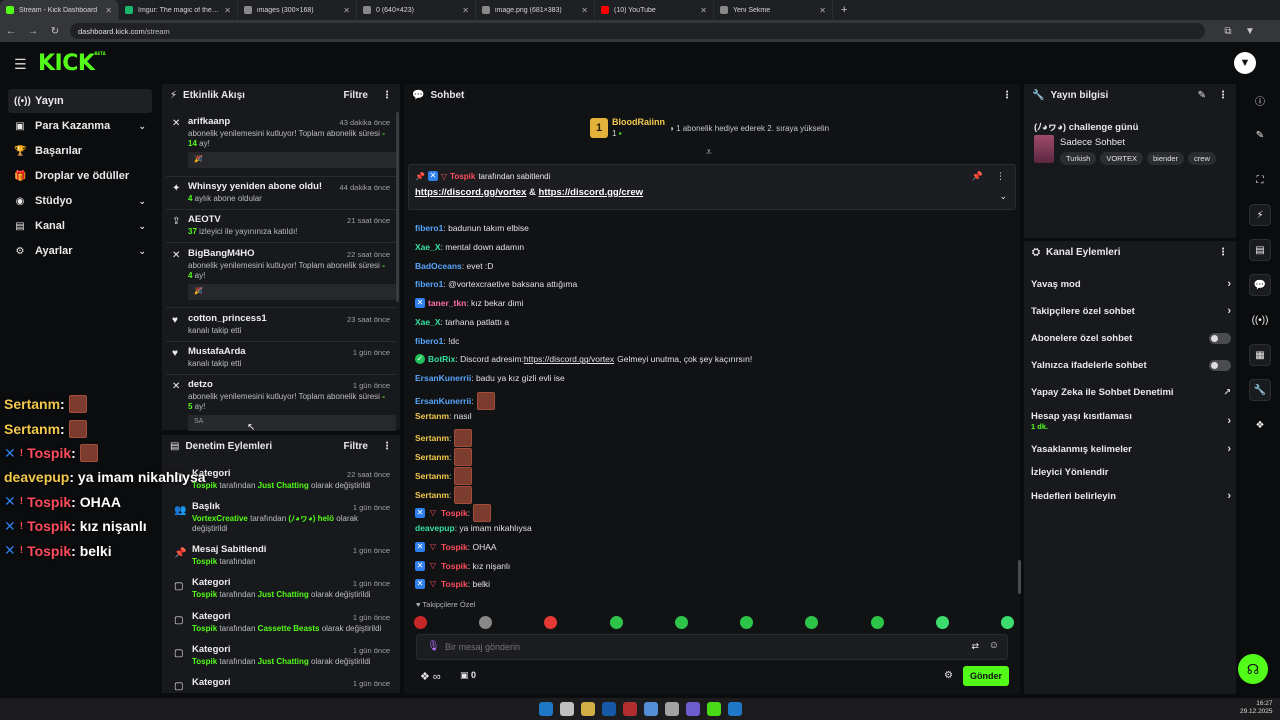  Describe the element at coordinates (975, 646) in the screenshot. I see `translate-icon: ⇄` at that location.